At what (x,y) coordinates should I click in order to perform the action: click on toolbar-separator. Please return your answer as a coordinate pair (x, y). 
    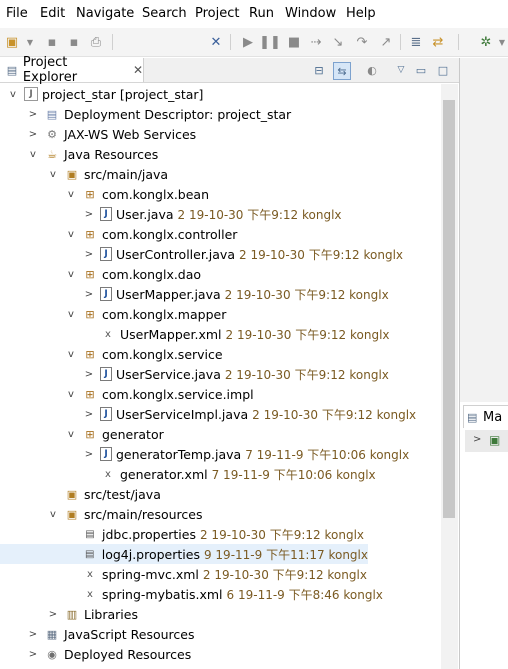
    Looking at the image, I should click on (400, 42).